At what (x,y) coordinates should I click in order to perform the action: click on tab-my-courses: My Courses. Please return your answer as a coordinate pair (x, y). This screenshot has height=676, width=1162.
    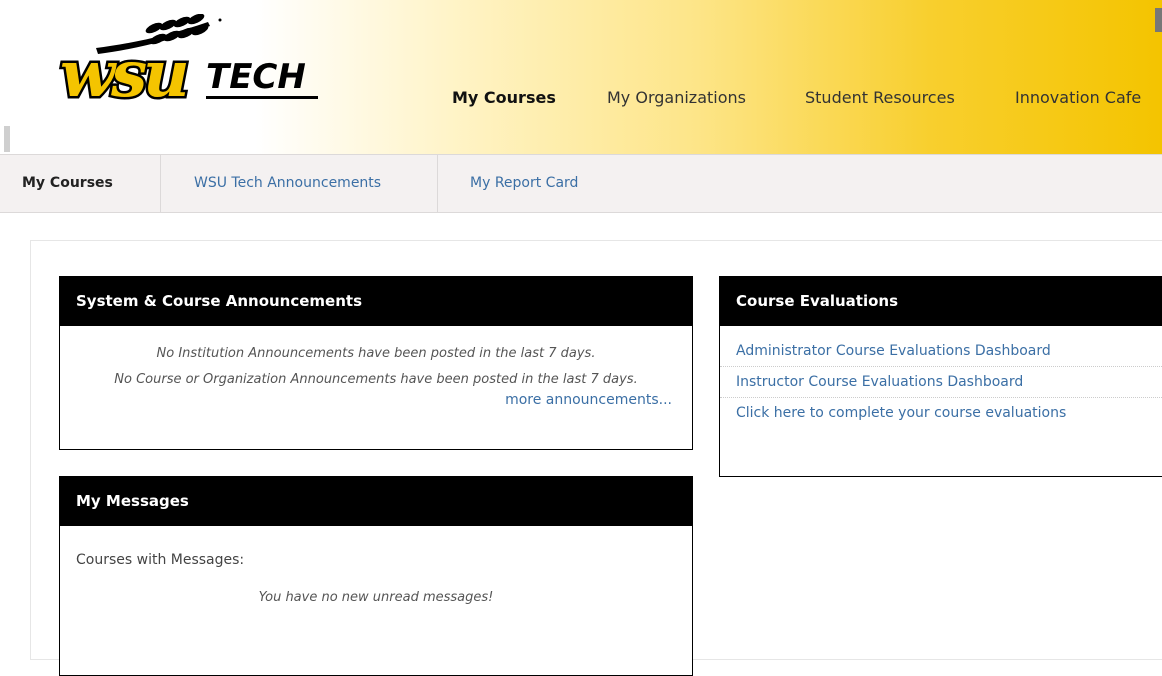
    Looking at the image, I should click on (67, 183).